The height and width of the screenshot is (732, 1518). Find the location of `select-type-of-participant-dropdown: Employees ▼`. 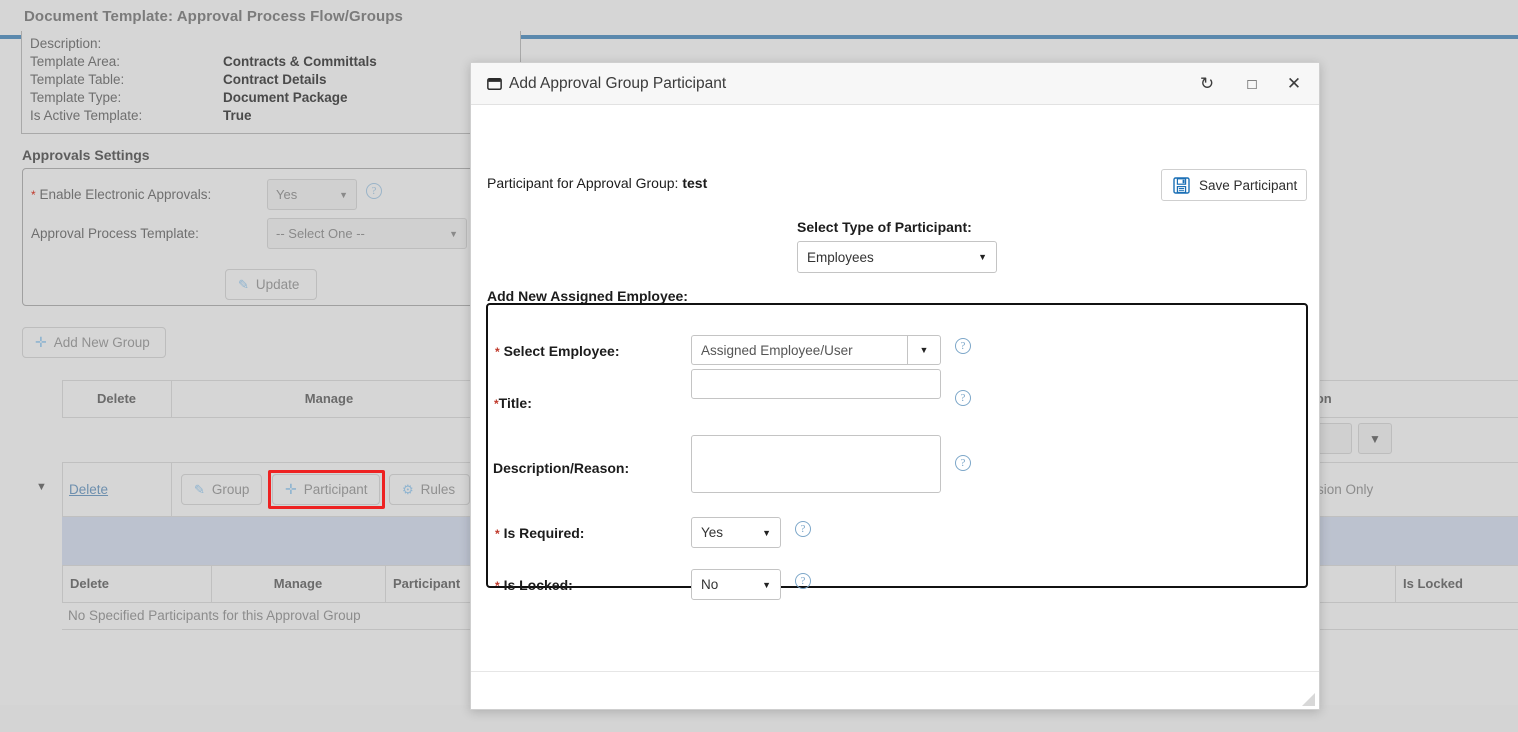

select-type-of-participant-dropdown: Employees ▼ is located at coordinates (897, 257).